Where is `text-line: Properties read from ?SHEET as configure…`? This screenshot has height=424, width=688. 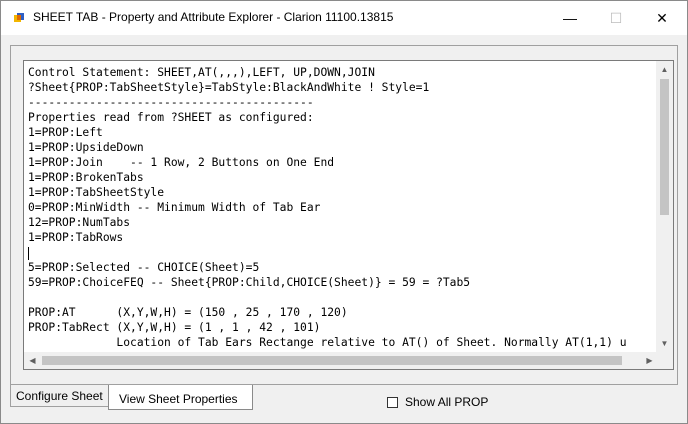 text-line: Properties read from ?SHEET as configure… is located at coordinates (171, 117).